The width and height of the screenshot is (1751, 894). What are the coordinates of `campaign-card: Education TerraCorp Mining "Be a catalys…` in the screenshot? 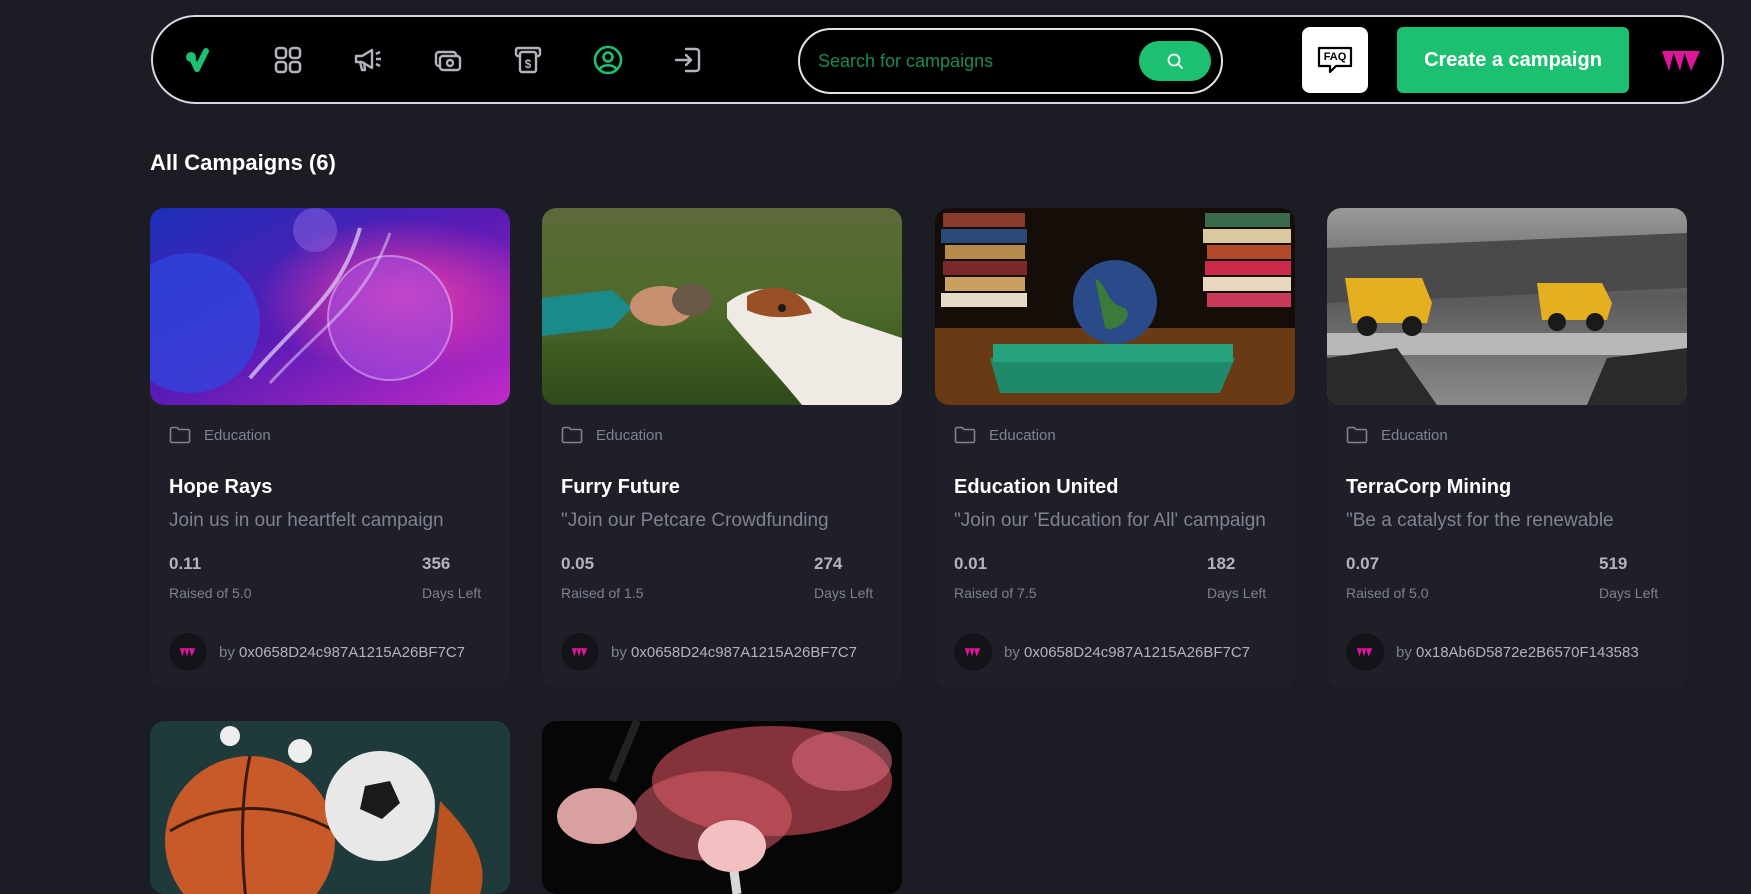 It's located at (1507, 448).